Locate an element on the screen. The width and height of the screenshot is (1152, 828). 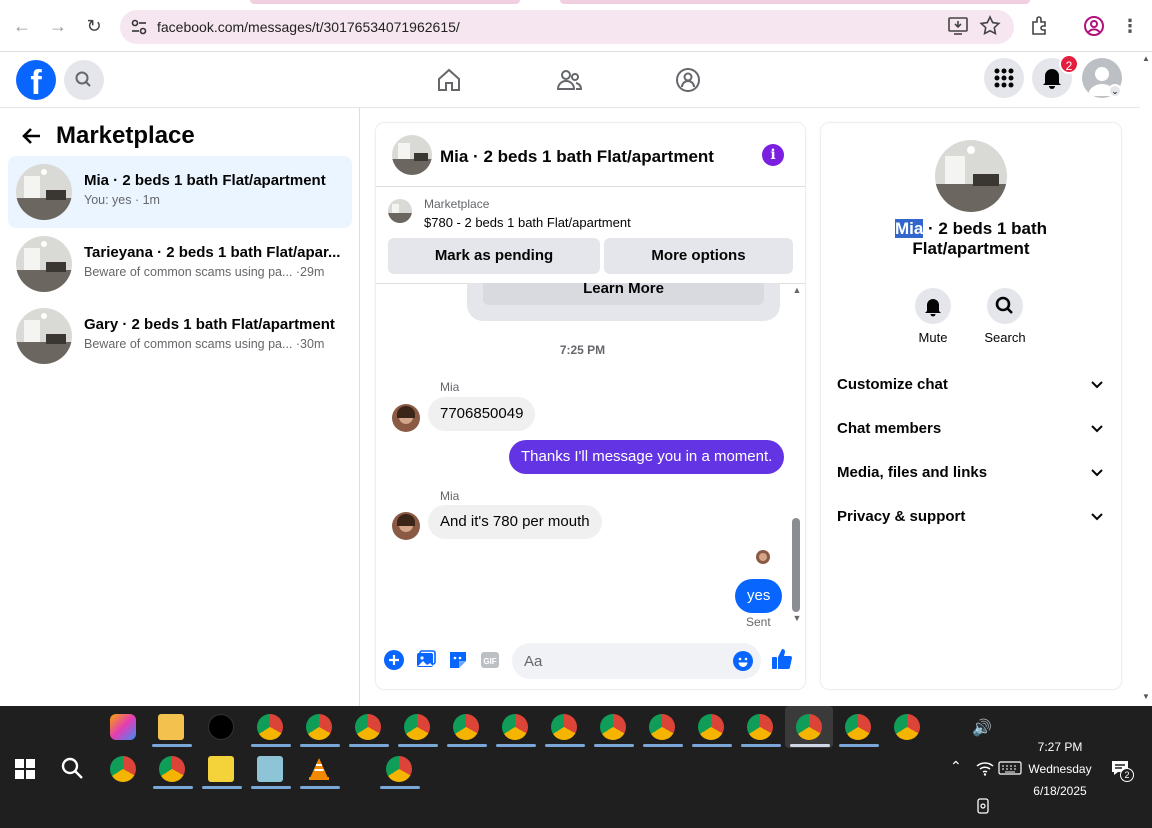
volume-icon: 🔊 is located at coordinates (982, 728).